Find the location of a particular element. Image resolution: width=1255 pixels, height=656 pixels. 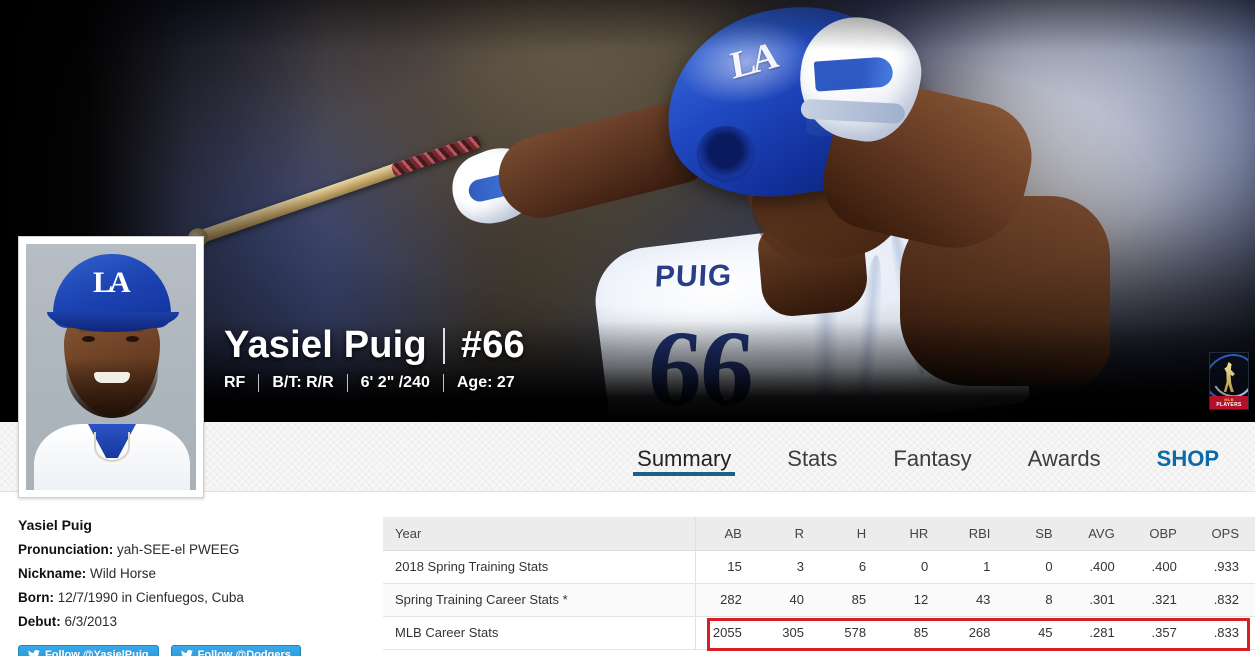

player-headshot-card: LA is located at coordinates (111, 367).